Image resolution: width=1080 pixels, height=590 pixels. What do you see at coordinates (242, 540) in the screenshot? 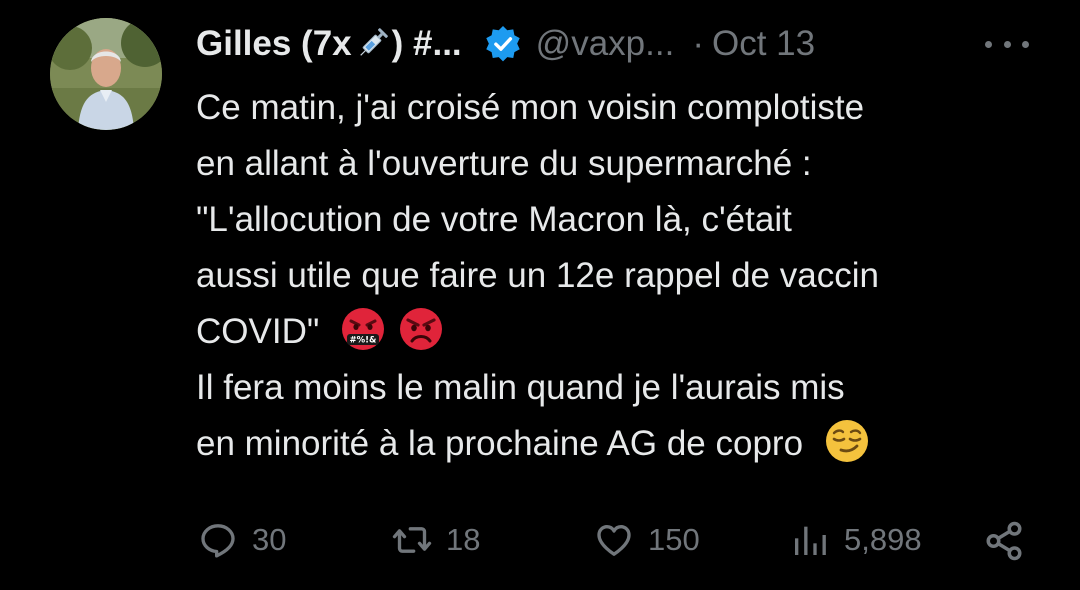
I see `reply-button: 30` at bounding box center [242, 540].